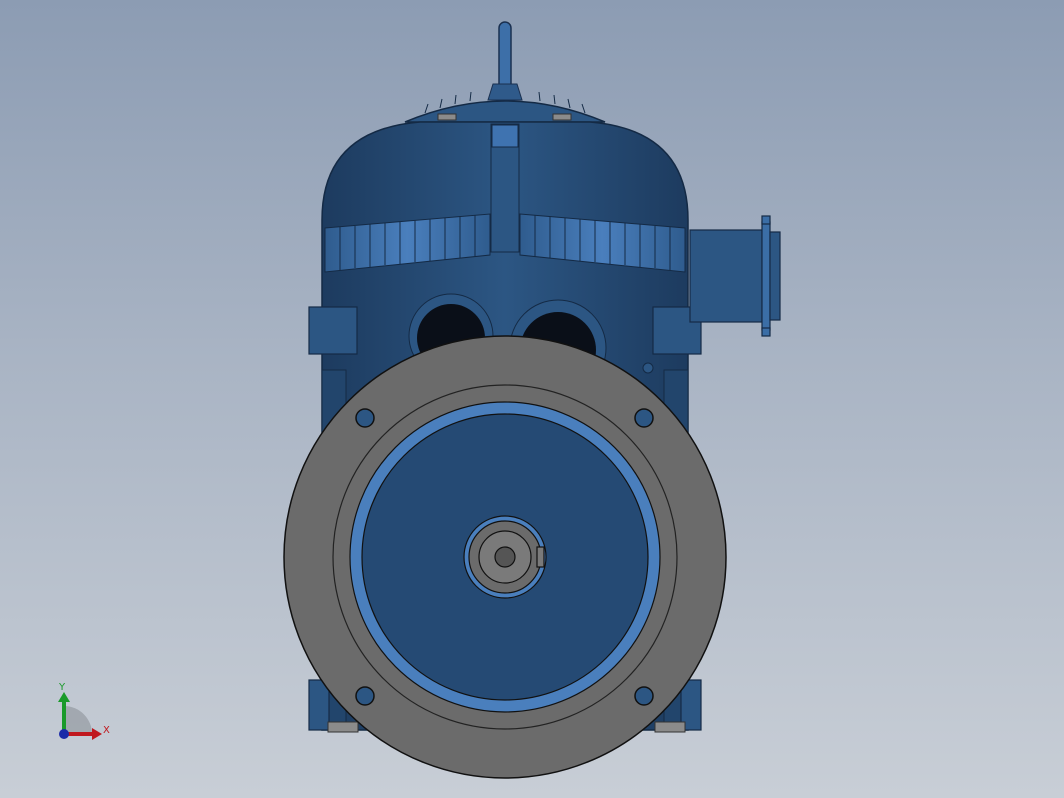 The height and width of the screenshot is (798, 1064). I want to click on axis-x-label: X, so click(106, 730).